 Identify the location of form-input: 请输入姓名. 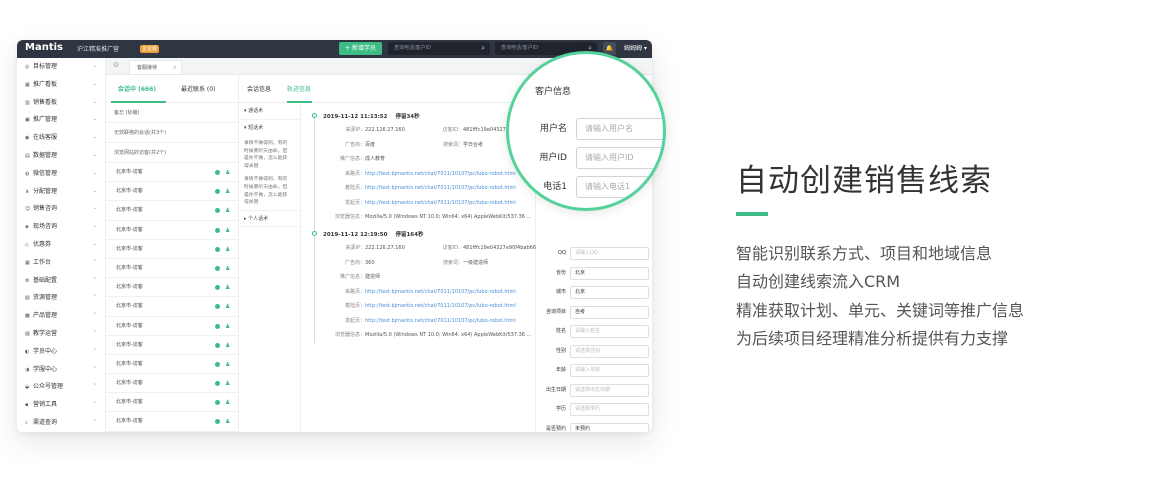
(609, 331).